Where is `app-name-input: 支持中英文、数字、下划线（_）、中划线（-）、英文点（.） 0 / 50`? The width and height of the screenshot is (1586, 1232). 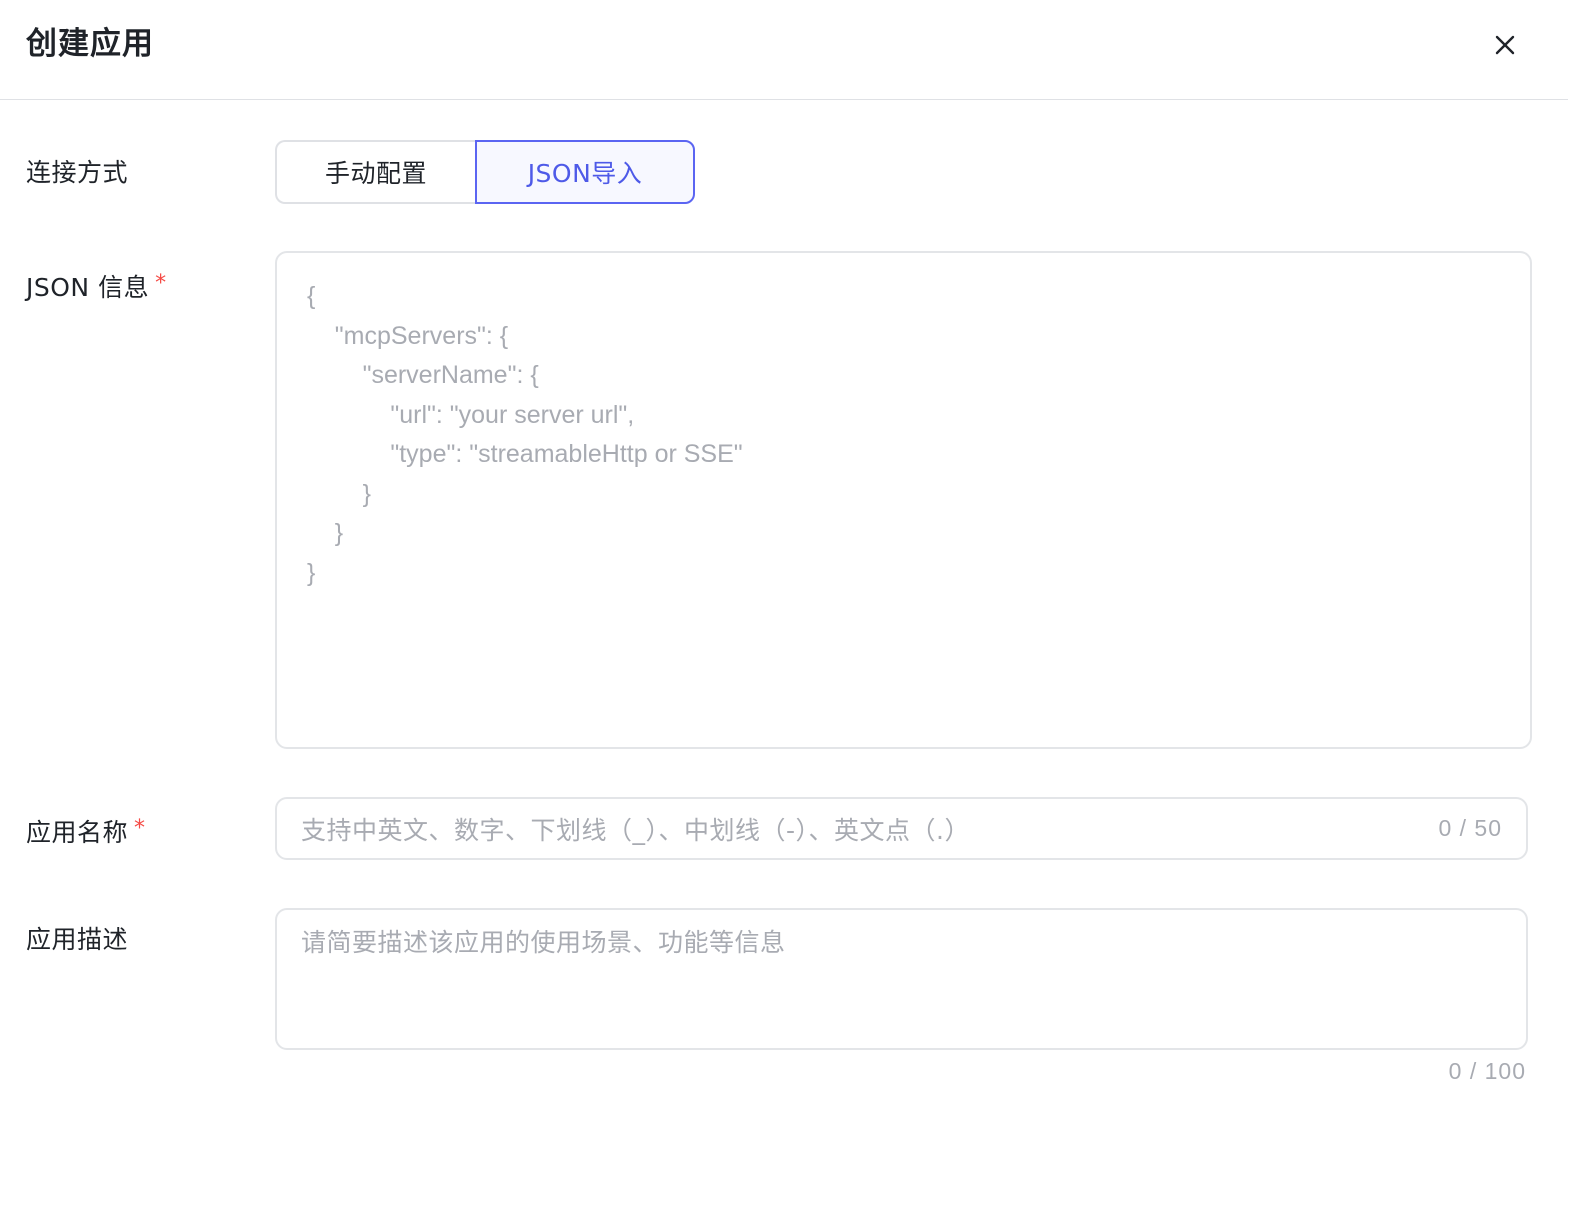 app-name-input: 支持中英文、数字、下划线（_）、中划线（-）、英文点（.） 0 / 50 is located at coordinates (901, 828).